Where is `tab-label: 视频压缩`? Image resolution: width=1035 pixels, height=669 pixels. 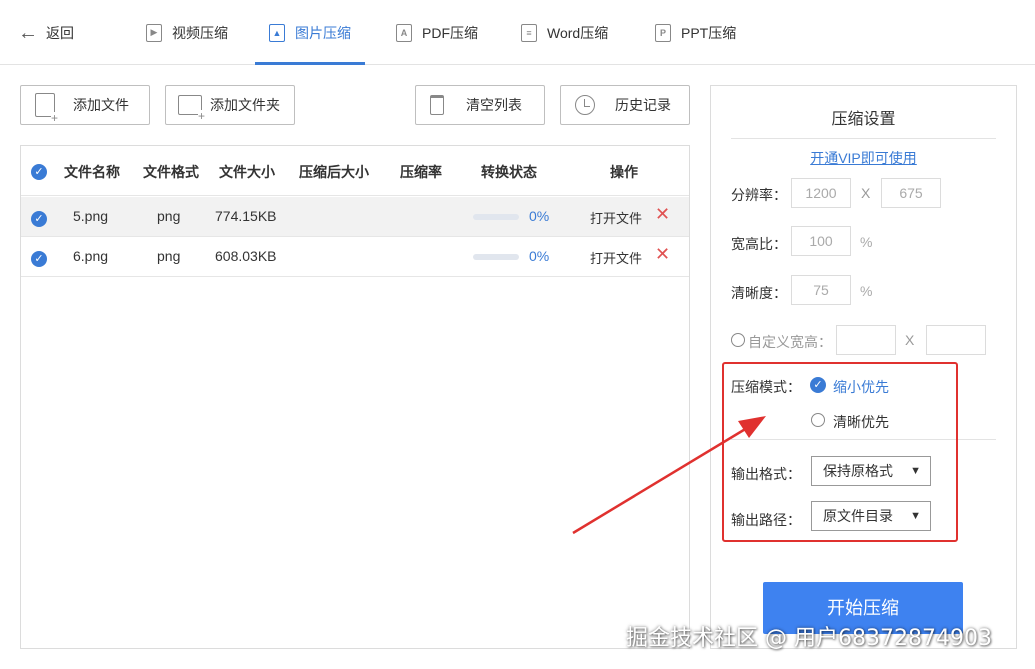
tab-label: 视频压缩 is located at coordinates (200, 32).